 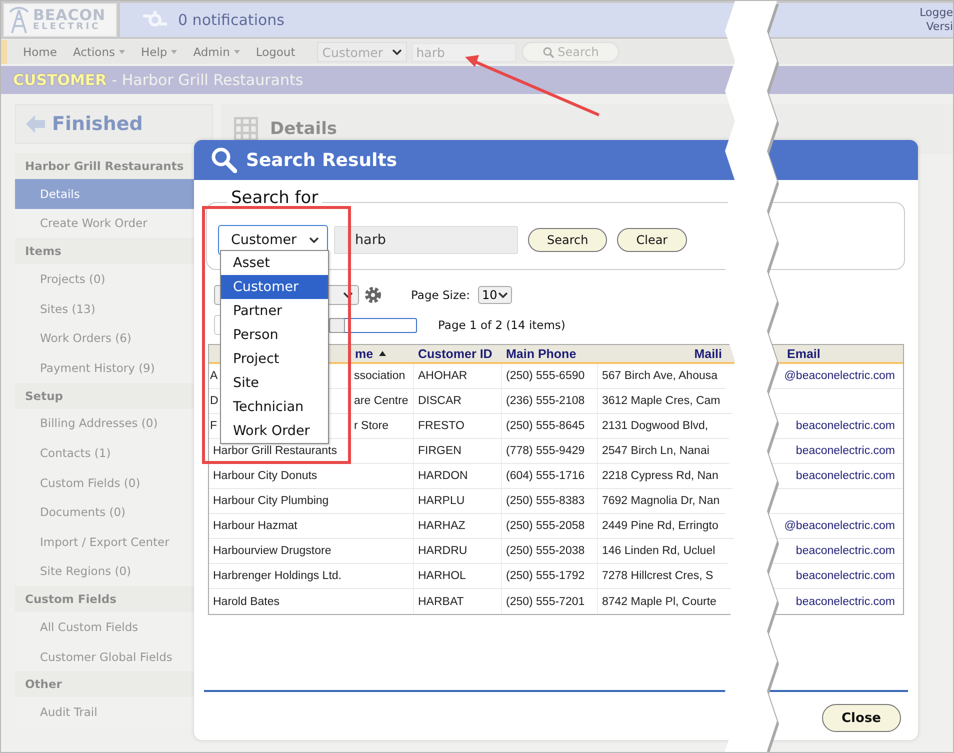 What do you see at coordinates (60, 80) in the screenshot?
I see `entity-type: CUSTOMER` at bounding box center [60, 80].